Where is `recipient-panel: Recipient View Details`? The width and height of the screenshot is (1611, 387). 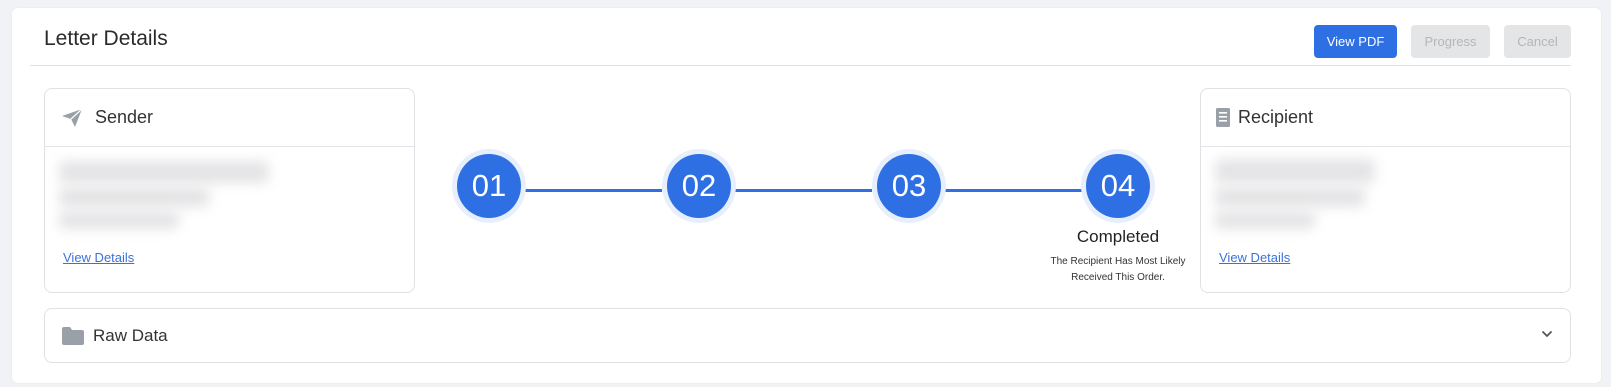
recipient-panel: Recipient View Details is located at coordinates (1385, 190).